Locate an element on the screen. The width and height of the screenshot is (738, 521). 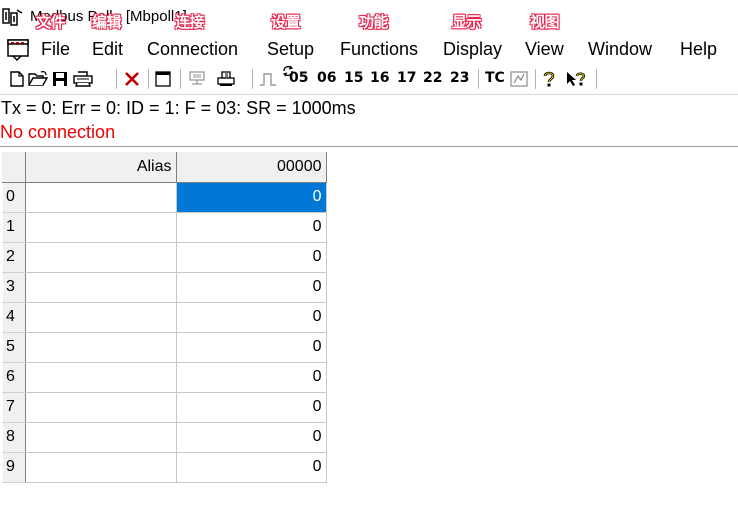
function-code-23-button: 23 is located at coordinates (459, 78).